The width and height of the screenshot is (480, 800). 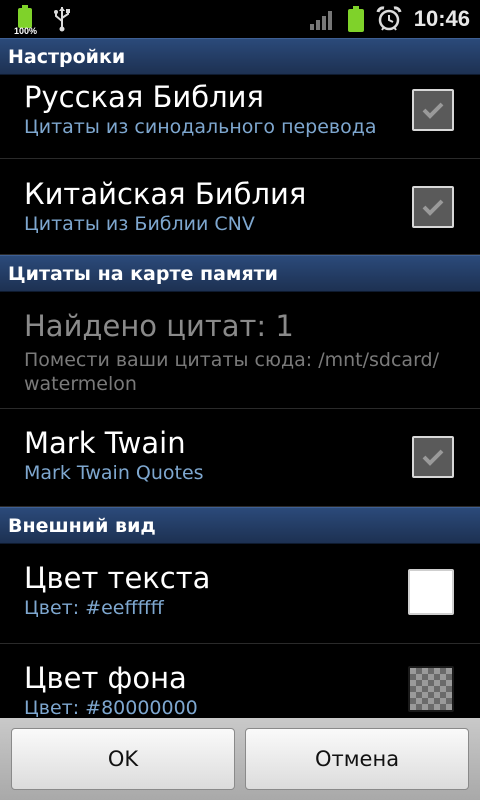 What do you see at coordinates (240, 207) in the screenshot?
I see `pref-chinese-bible: Китайская Библия Цитаты из Библии CNV` at bounding box center [240, 207].